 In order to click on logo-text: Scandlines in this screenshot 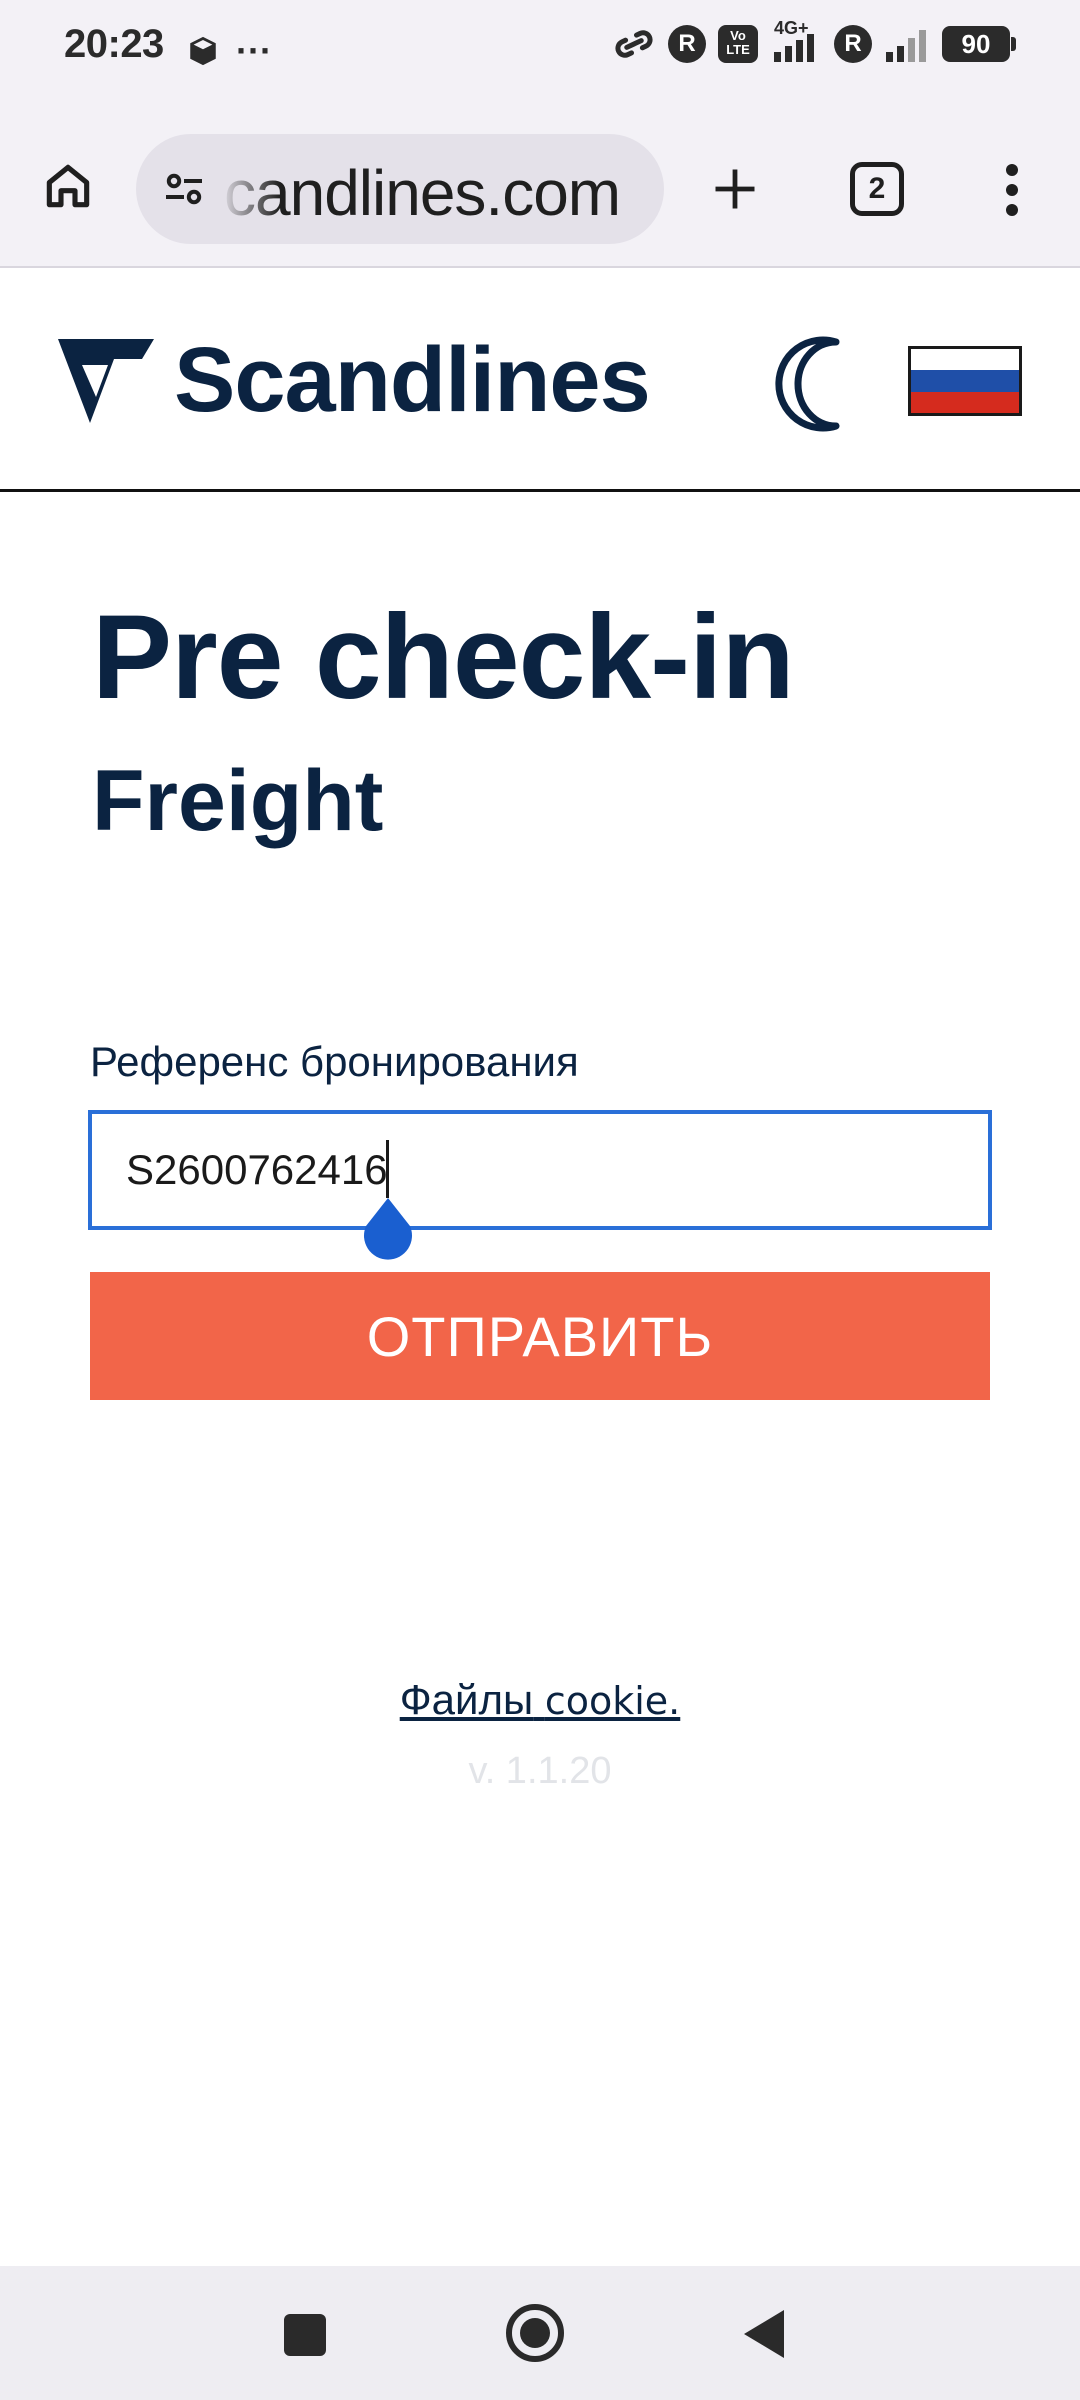, I will do `click(412, 380)`.